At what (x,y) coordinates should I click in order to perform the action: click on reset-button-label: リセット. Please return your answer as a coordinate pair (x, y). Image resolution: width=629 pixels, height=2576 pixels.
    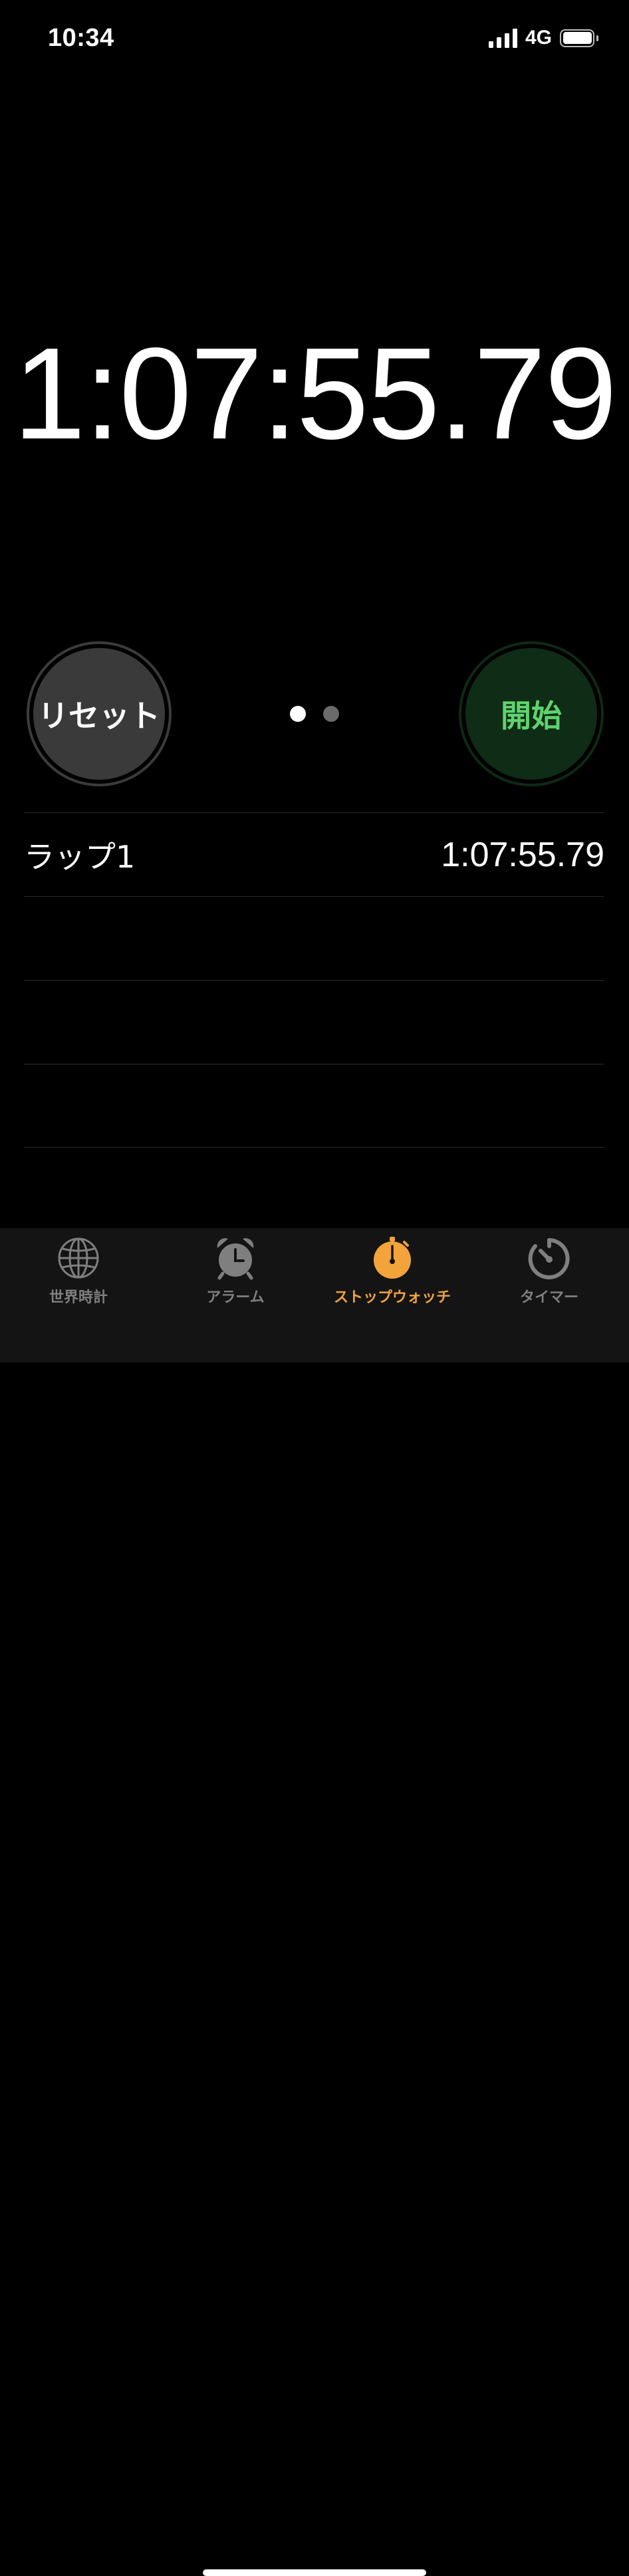
    Looking at the image, I should click on (99, 714).